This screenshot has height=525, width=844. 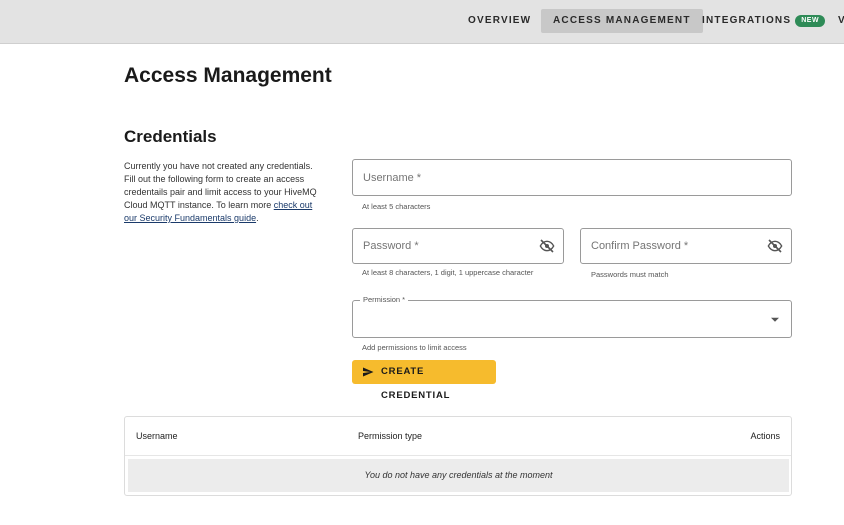 I want to click on table-divider, so click(x=458, y=455).